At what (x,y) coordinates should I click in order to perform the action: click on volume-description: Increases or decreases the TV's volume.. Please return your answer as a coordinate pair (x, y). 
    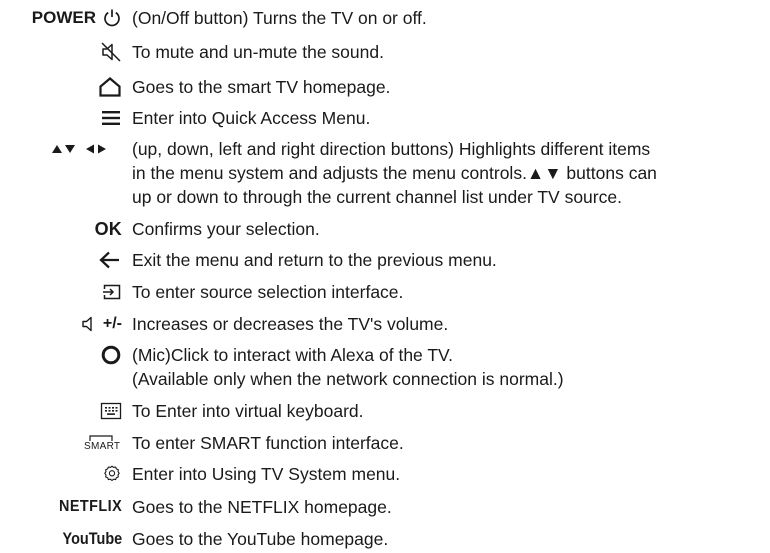
    Looking at the image, I should click on (290, 324).